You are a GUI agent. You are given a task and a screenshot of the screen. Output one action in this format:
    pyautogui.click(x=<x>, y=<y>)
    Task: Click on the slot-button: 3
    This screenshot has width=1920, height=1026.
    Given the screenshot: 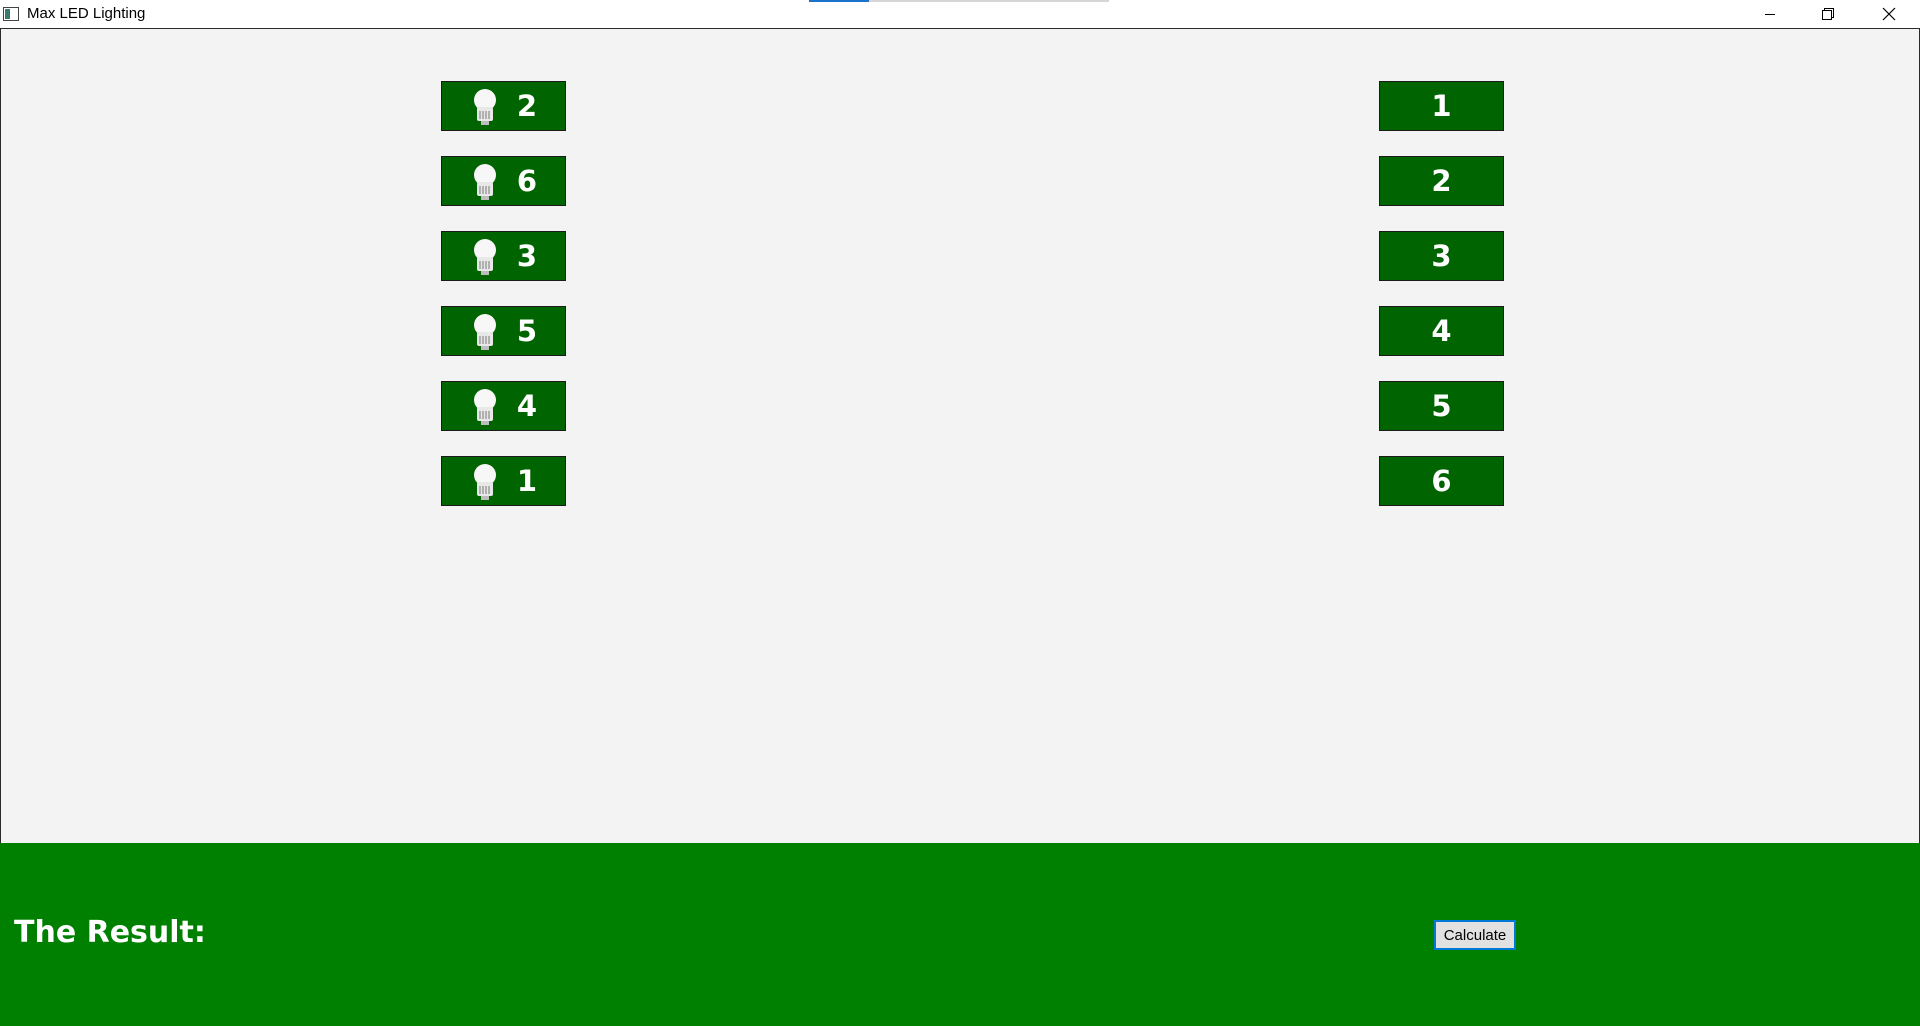 What is the action you would take?
    pyautogui.click(x=1441, y=256)
    